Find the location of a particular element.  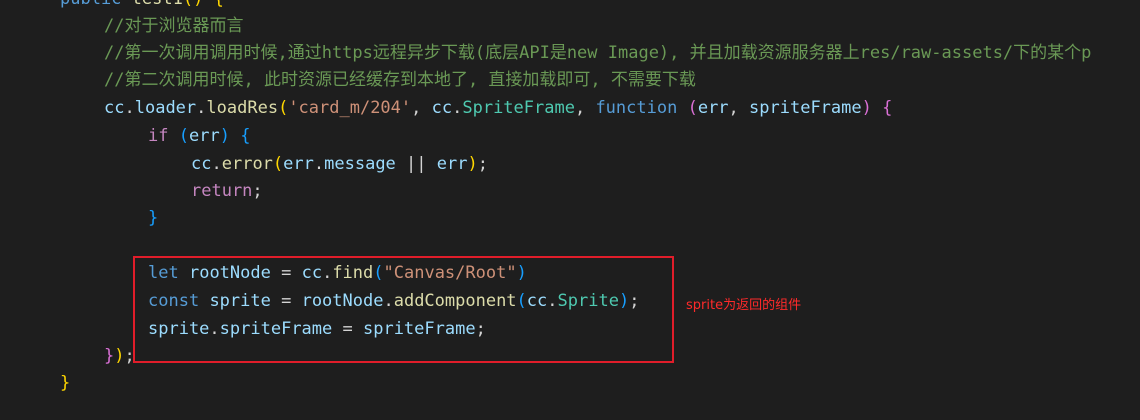

function-name: test1 is located at coordinates (157, 4).